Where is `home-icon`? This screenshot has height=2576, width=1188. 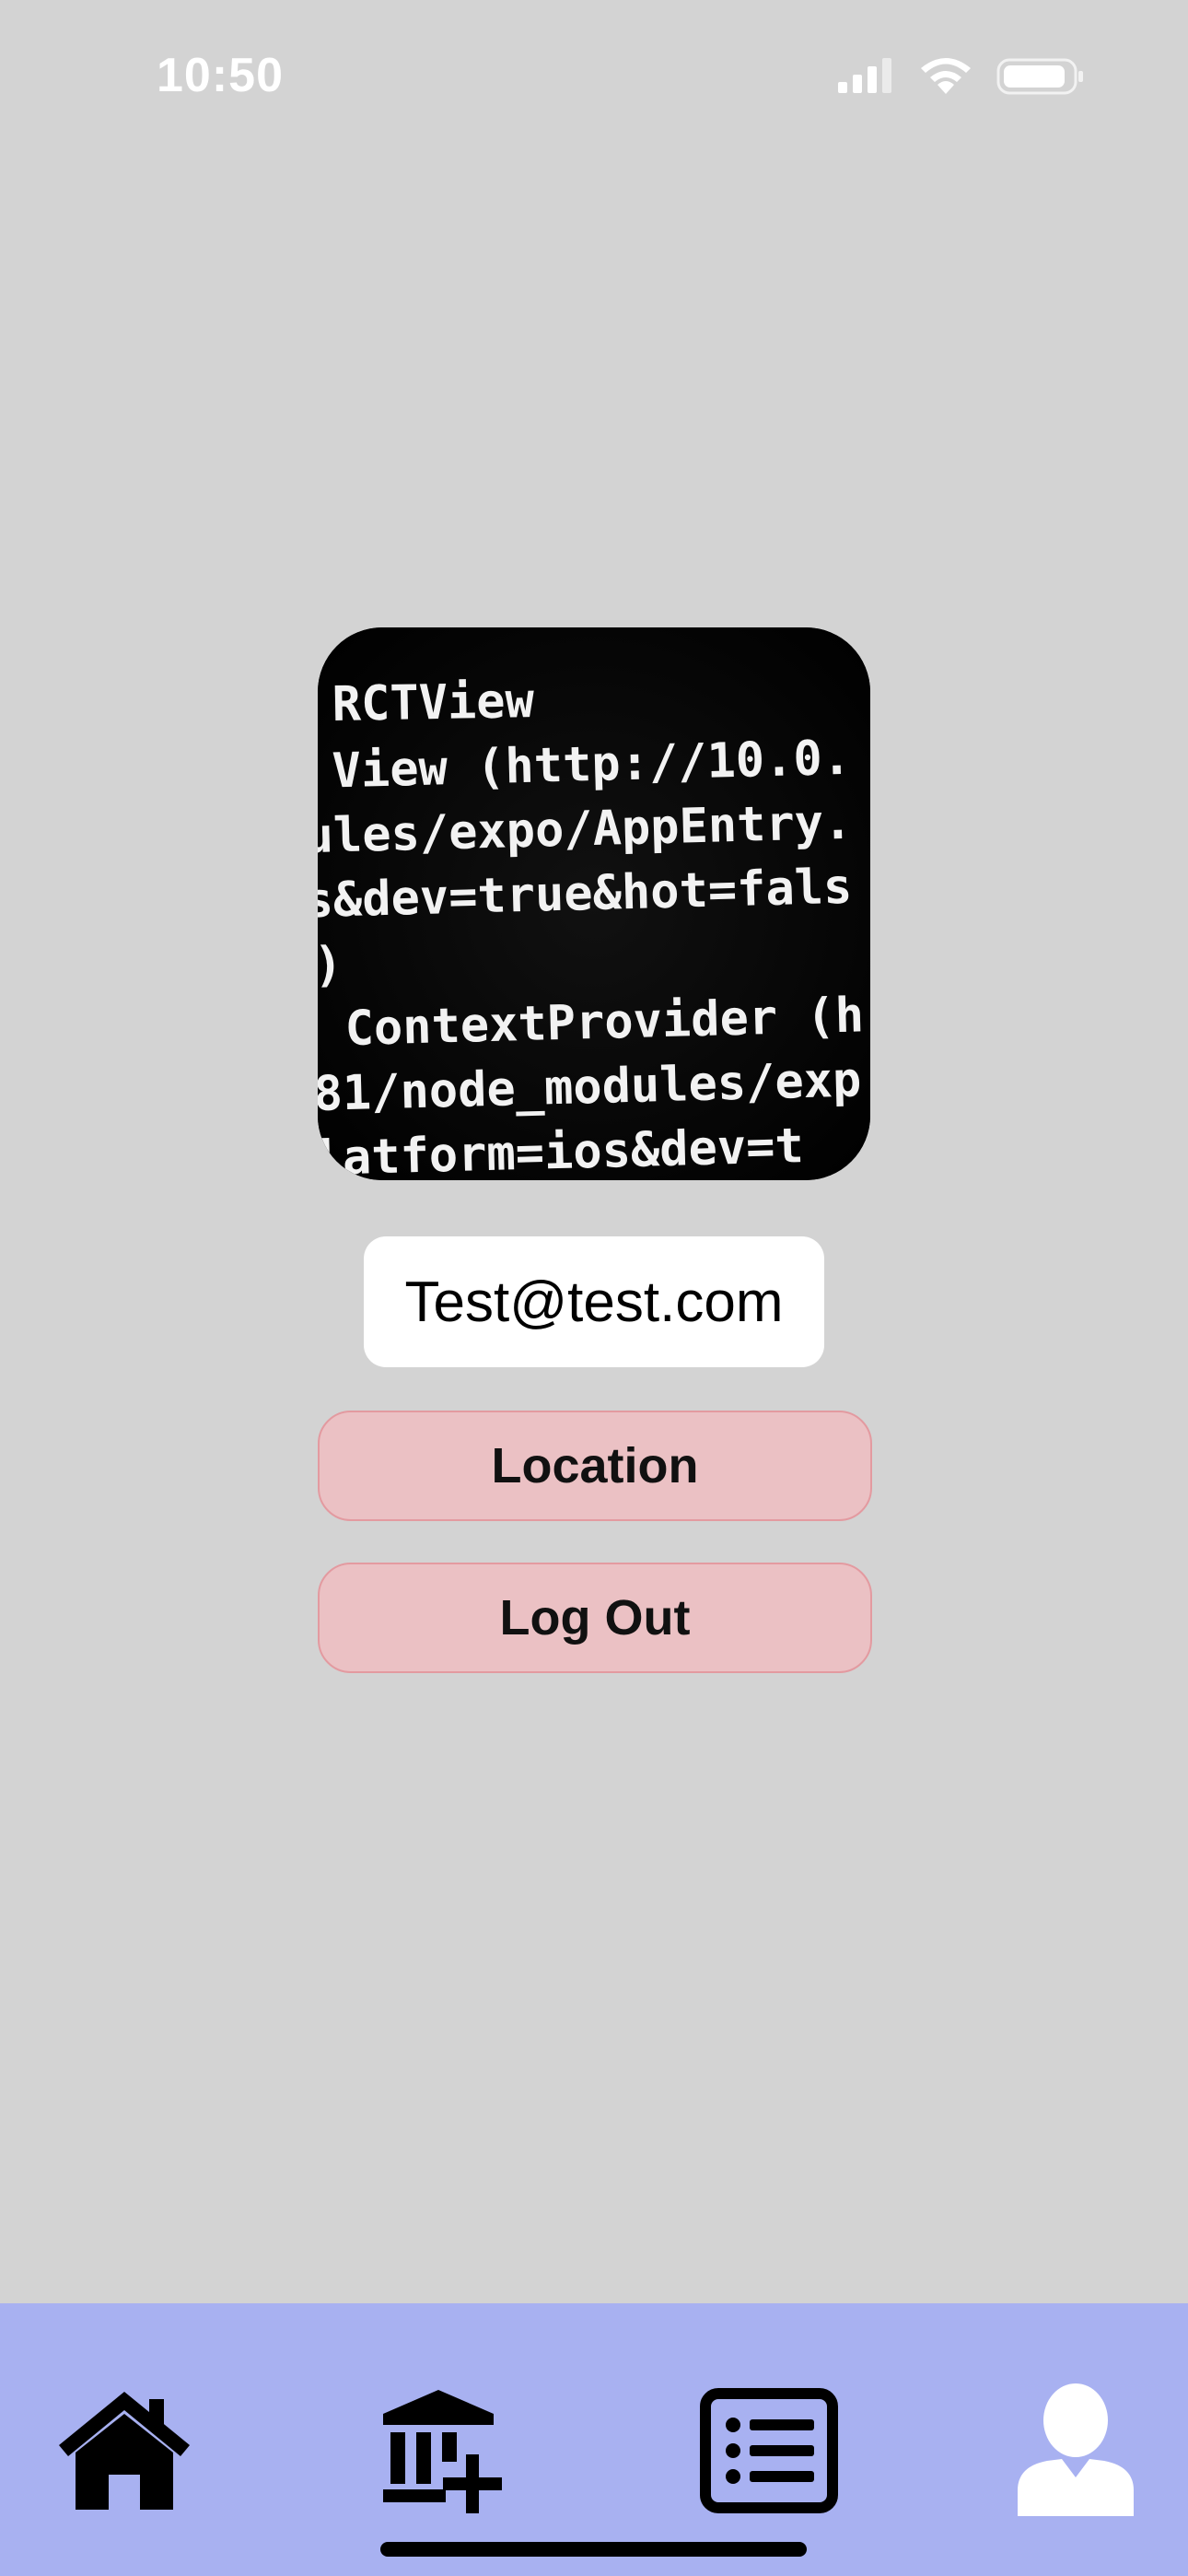 home-icon is located at coordinates (124, 2451).